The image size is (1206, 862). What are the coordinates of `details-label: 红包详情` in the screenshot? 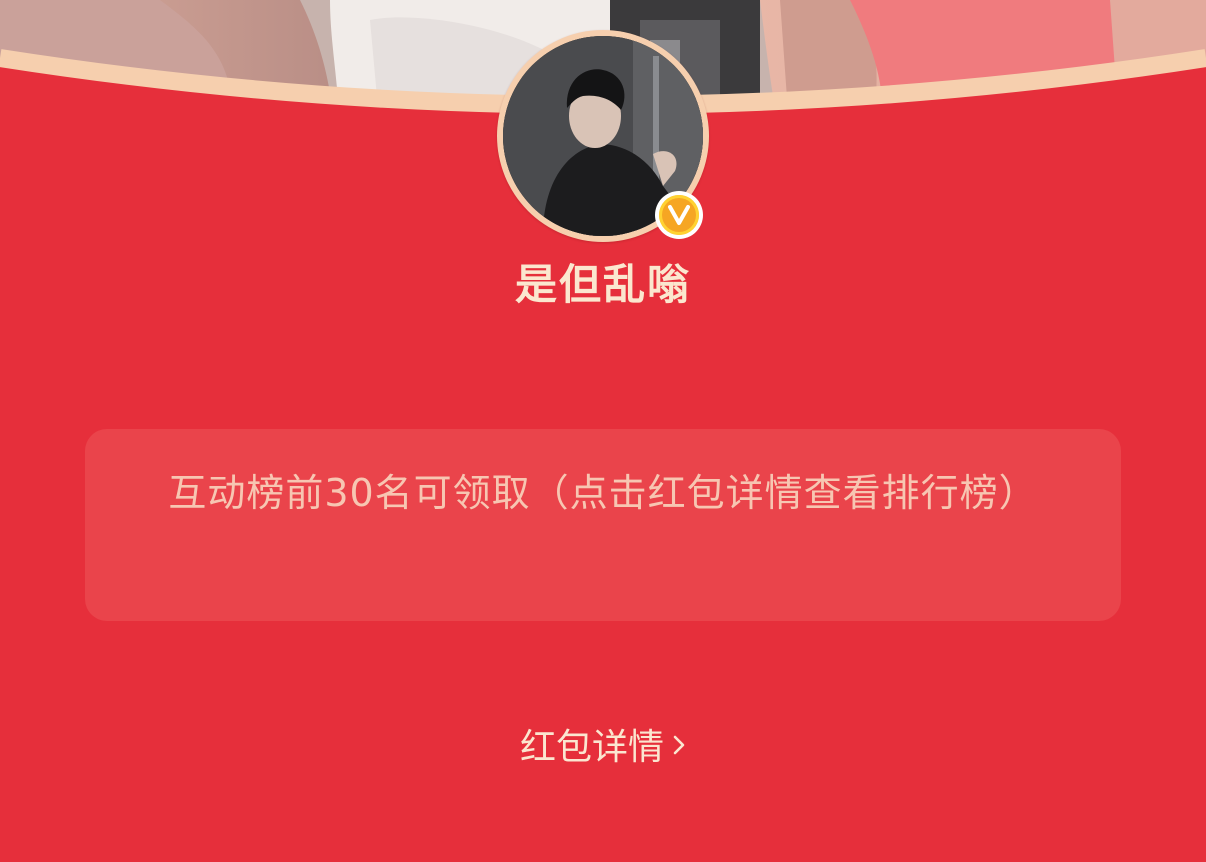 It's located at (591, 747).